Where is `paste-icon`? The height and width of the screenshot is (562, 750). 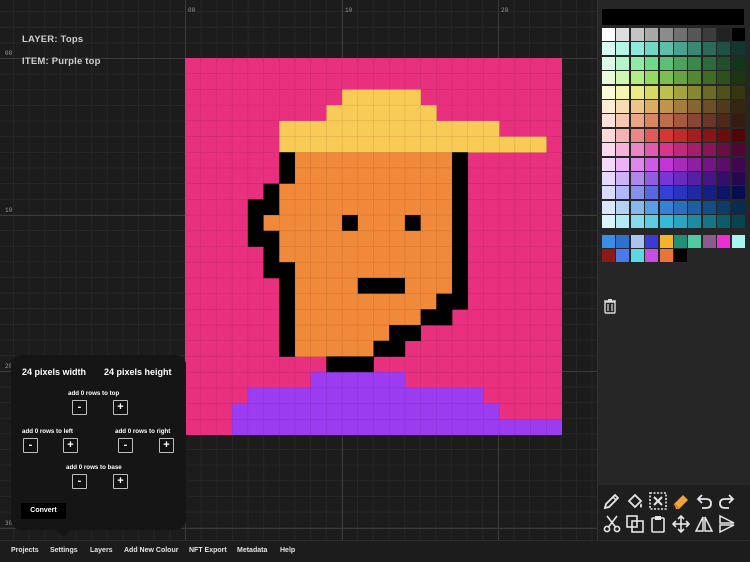 paste-icon is located at coordinates (658, 524).